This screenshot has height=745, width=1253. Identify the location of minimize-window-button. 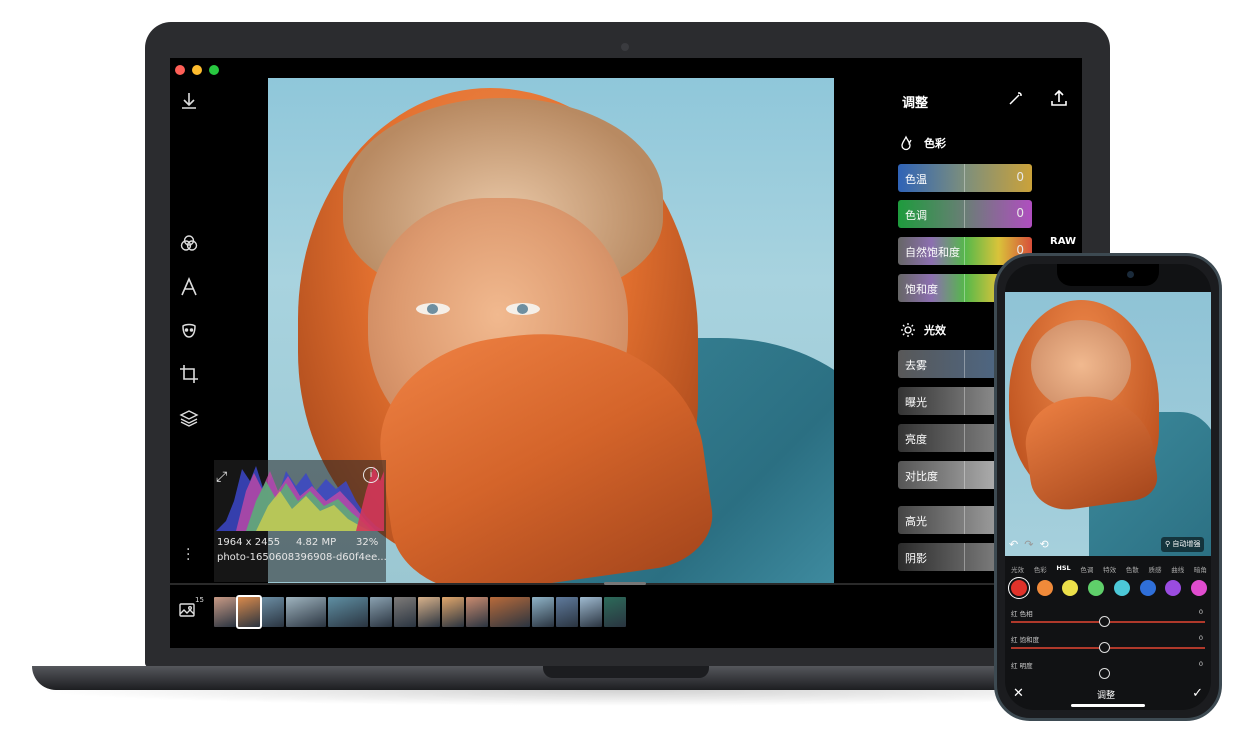
(197, 70).